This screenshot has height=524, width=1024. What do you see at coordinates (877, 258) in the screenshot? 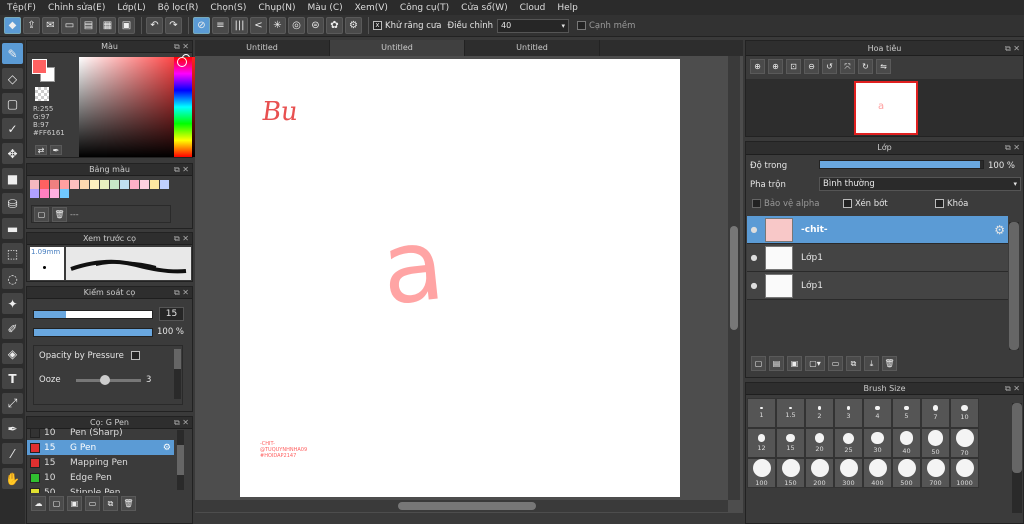
I see `layer-row: ● Lớp1` at bounding box center [877, 258].